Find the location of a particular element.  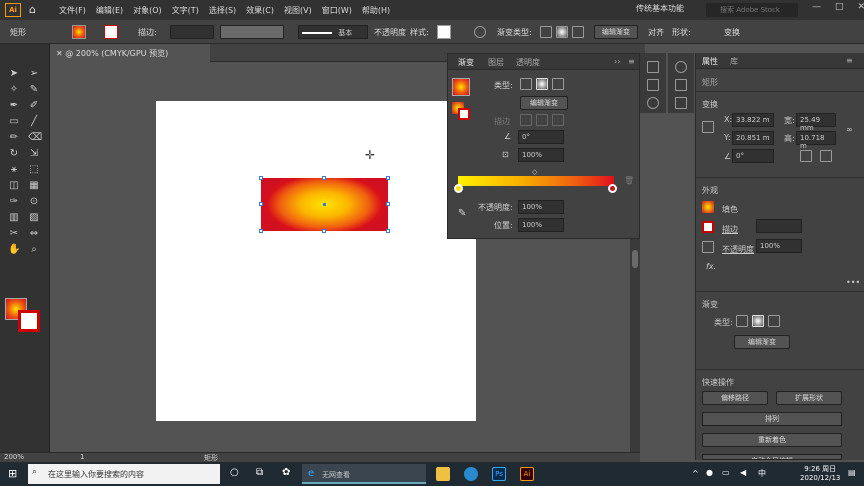

link-icon: ∞ is located at coordinates (849, 129).